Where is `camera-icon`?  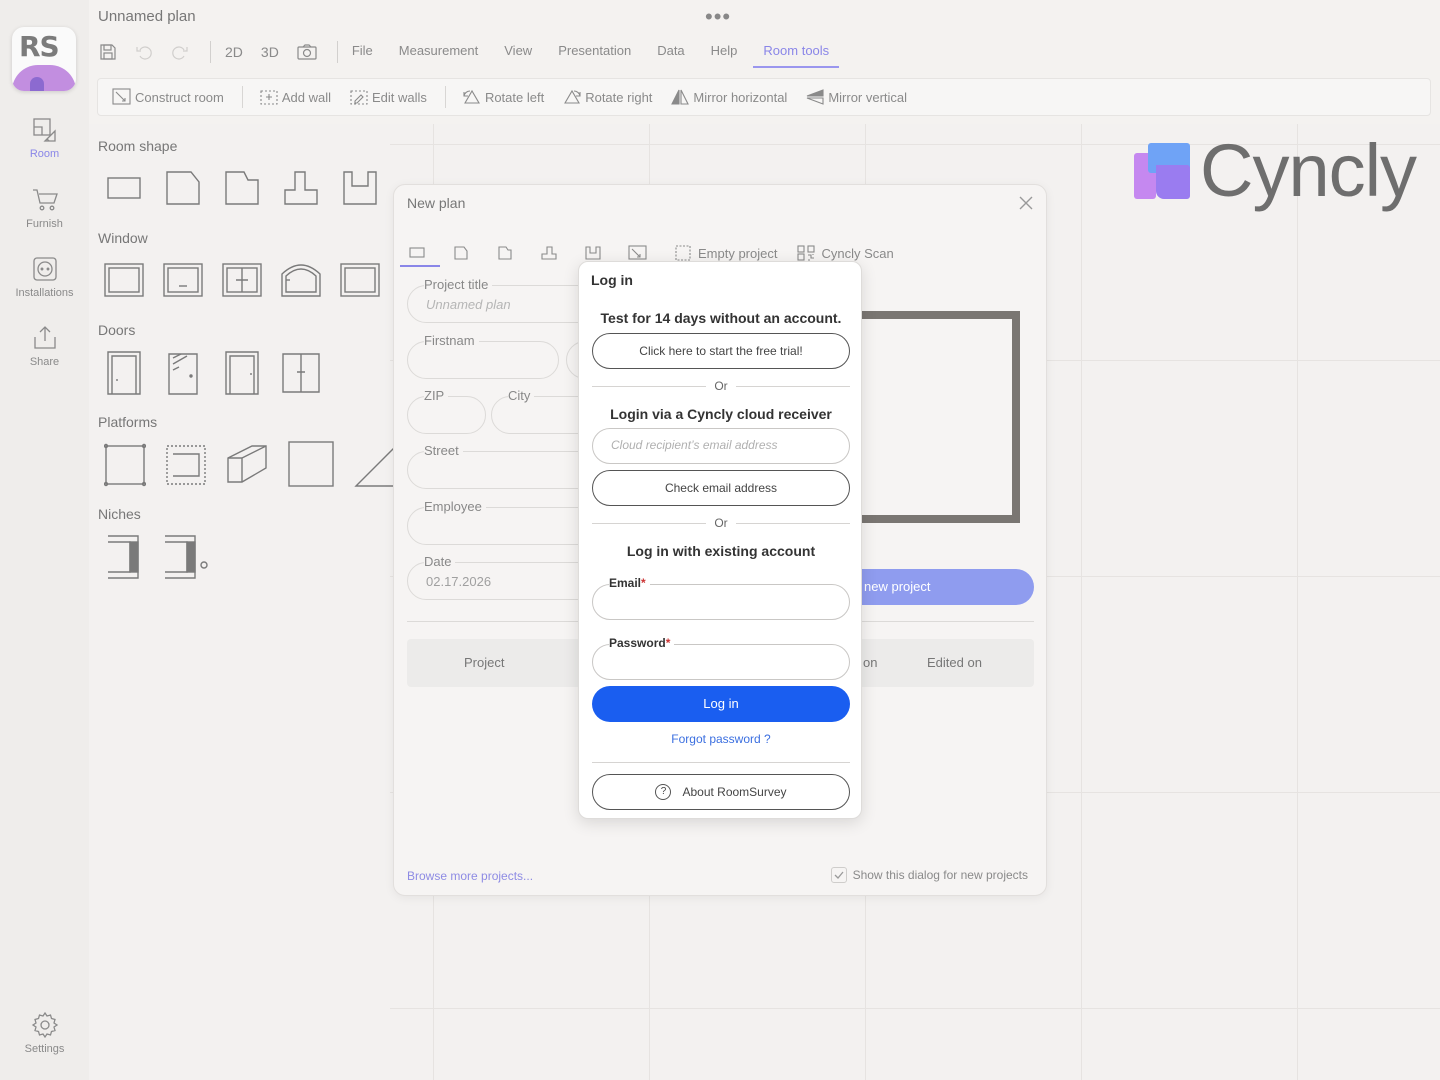 camera-icon is located at coordinates (307, 52).